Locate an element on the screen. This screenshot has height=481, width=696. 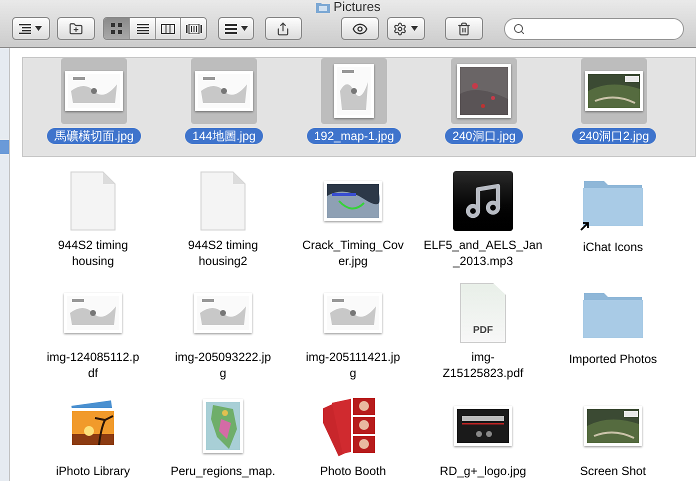
share-icon is located at coordinates (283, 29).